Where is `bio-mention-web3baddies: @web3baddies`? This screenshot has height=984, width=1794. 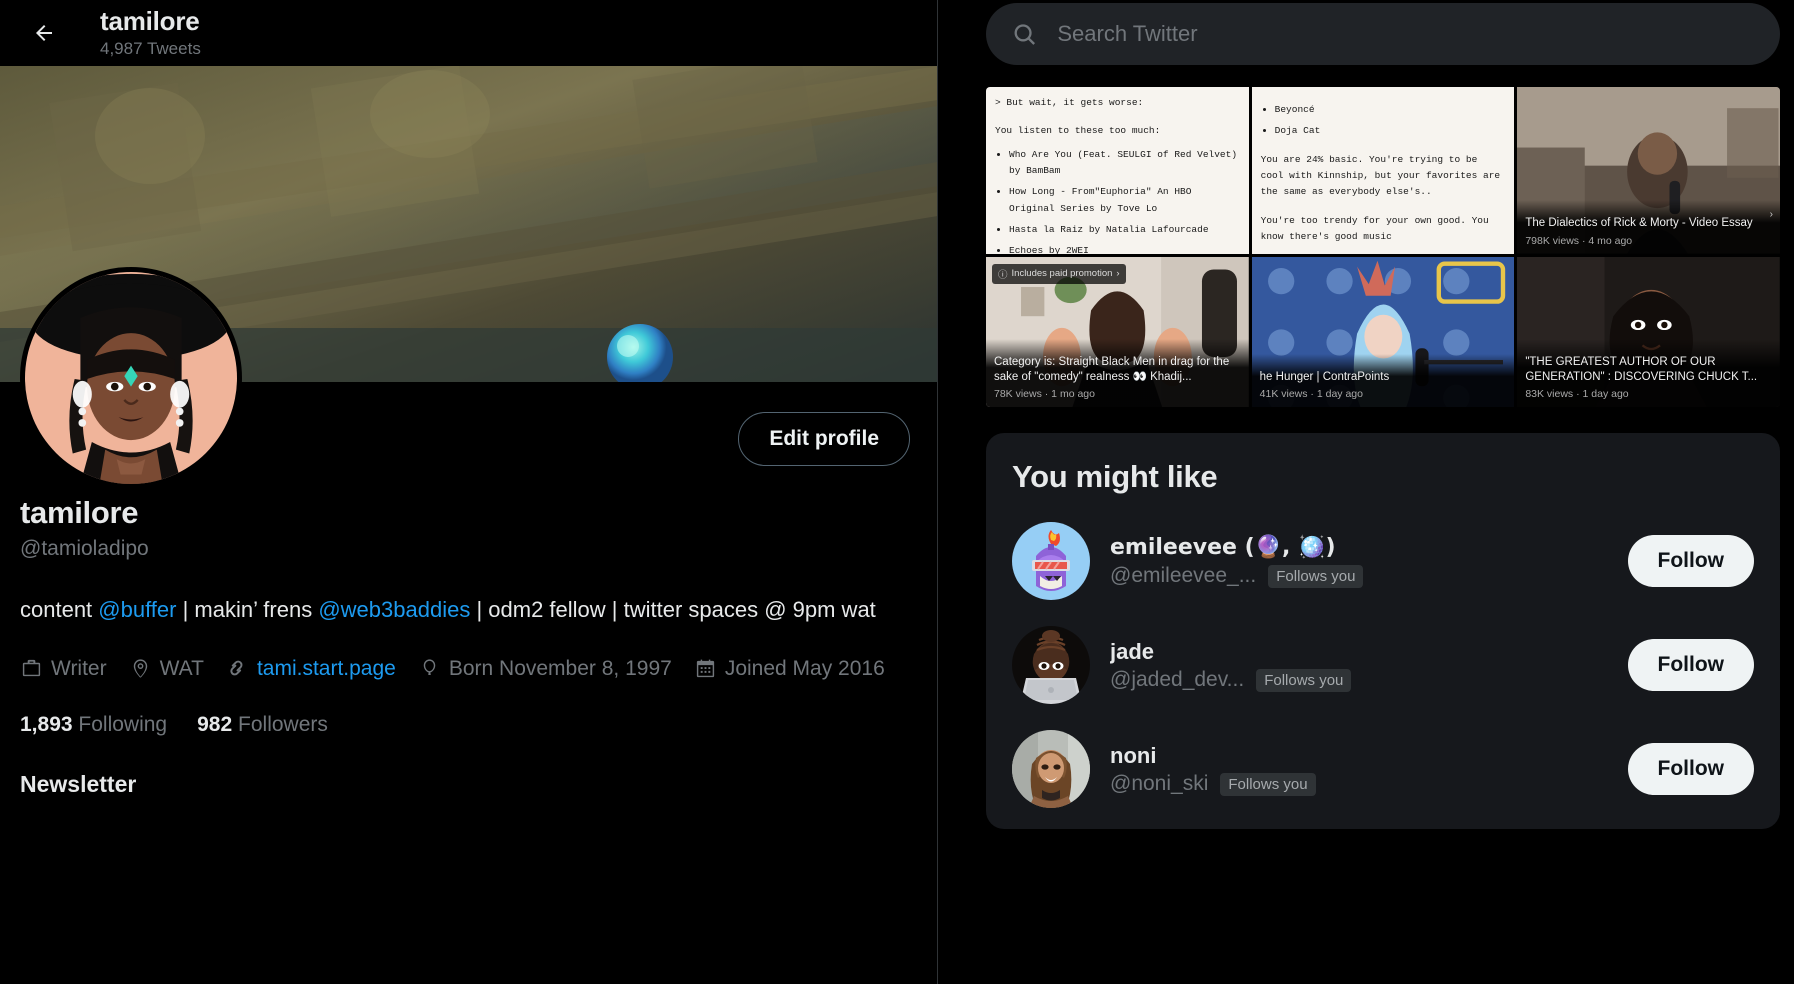 bio-mention-web3baddies: @web3baddies is located at coordinates (394, 609).